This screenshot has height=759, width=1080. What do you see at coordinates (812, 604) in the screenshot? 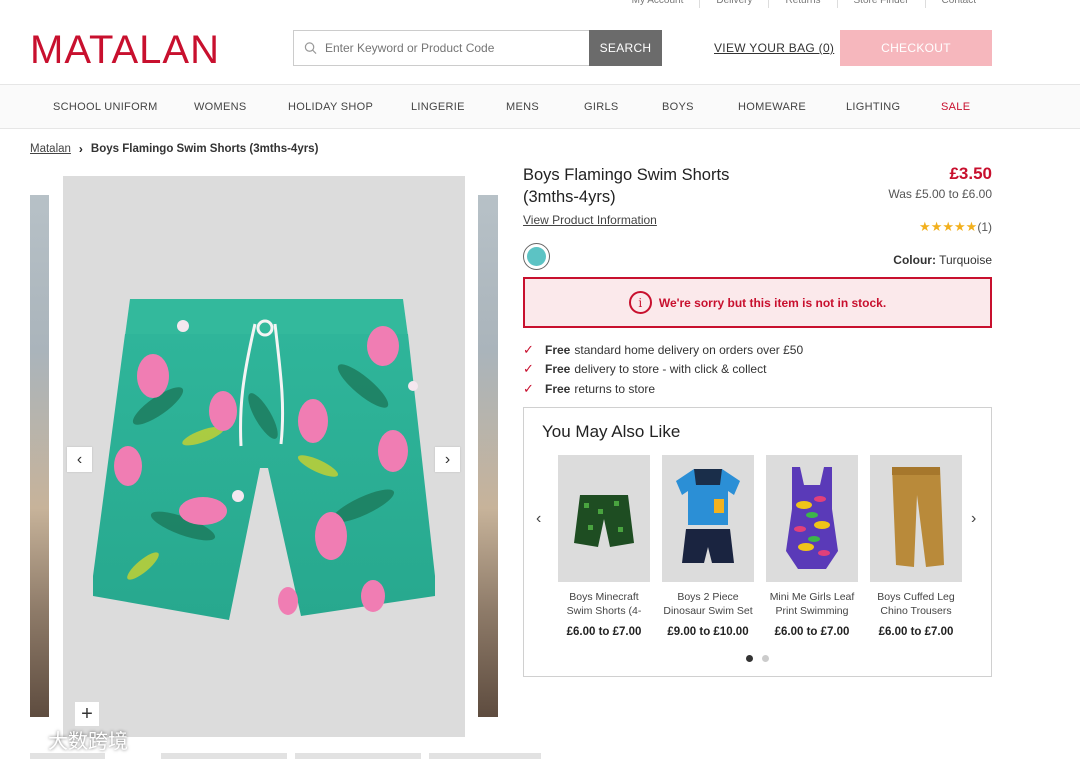
I see `ymal-card-name: Mini Me Girls Leaf Print Swimming` at bounding box center [812, 604].